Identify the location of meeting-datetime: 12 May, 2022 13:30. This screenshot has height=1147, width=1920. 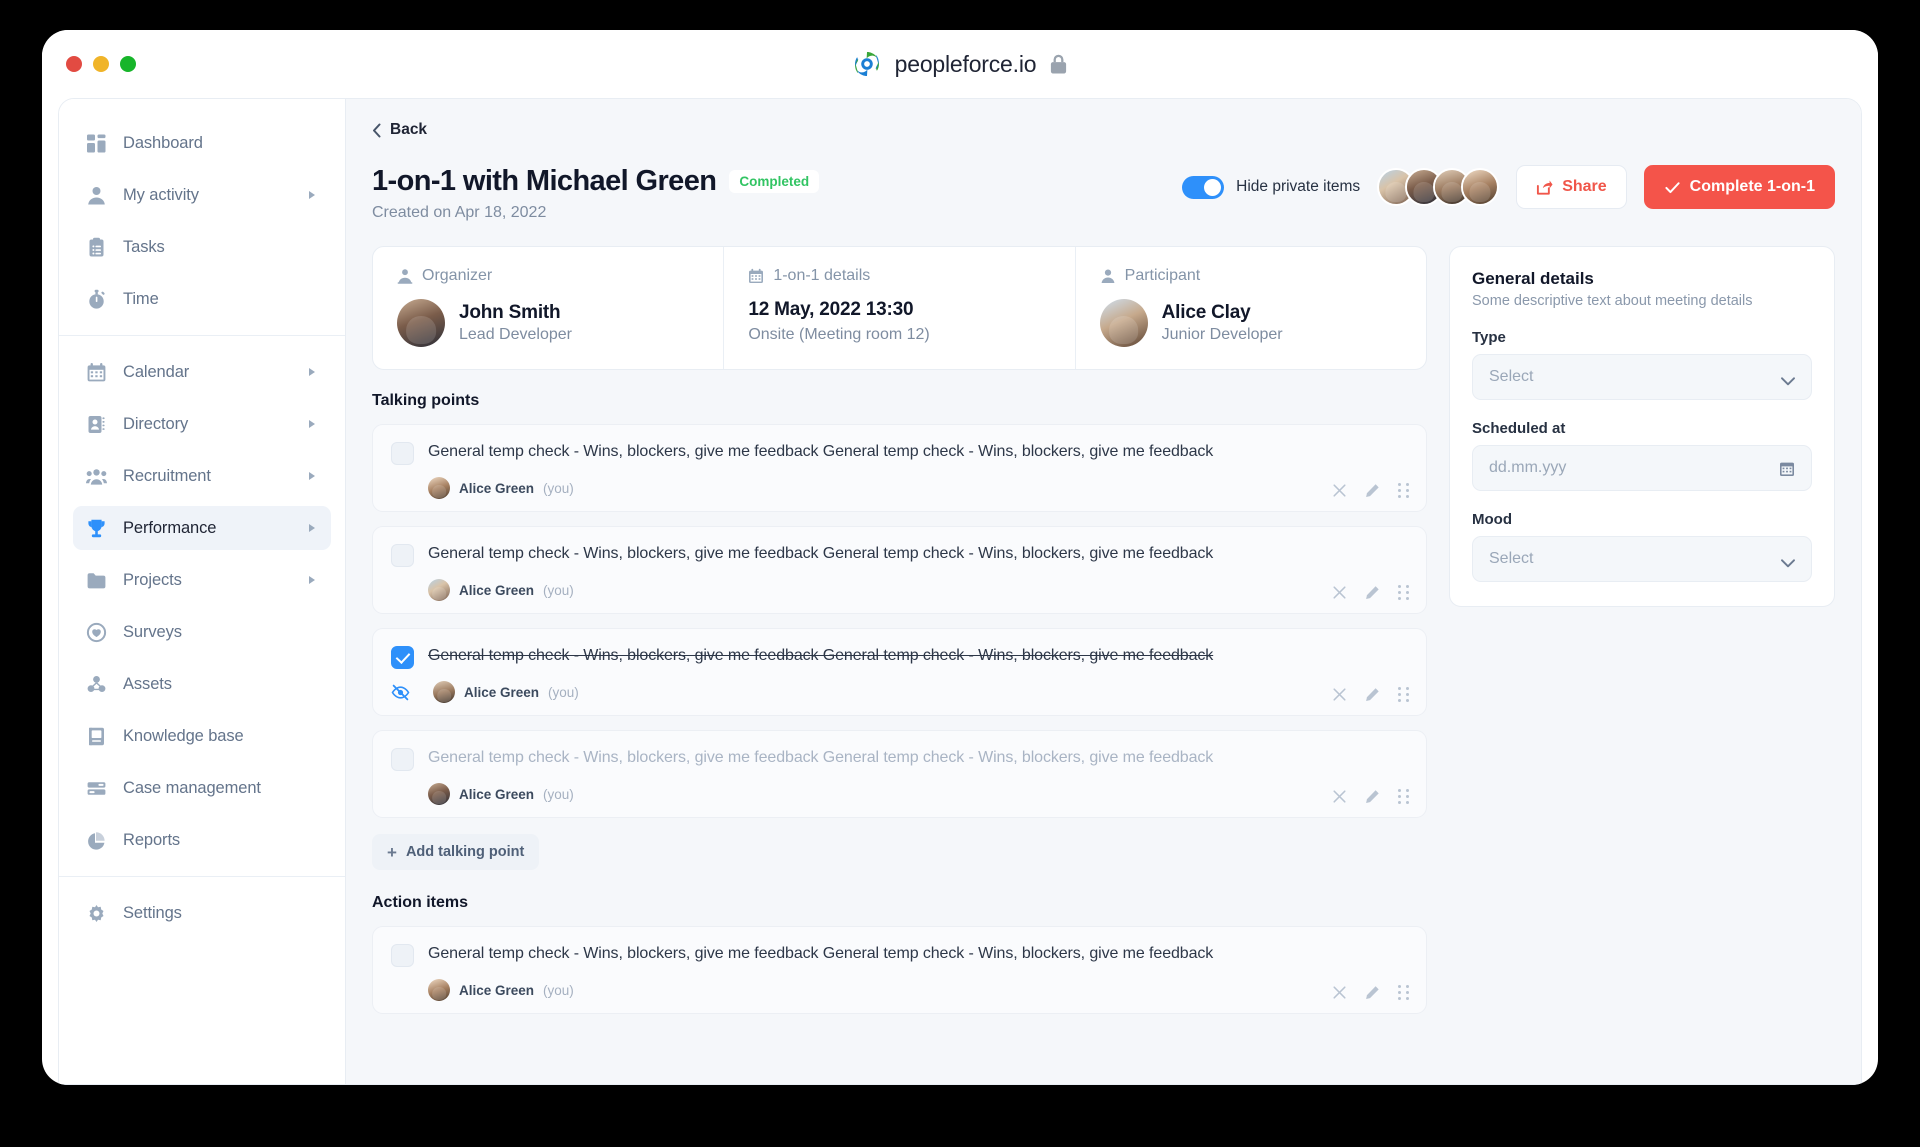
(831, 309).